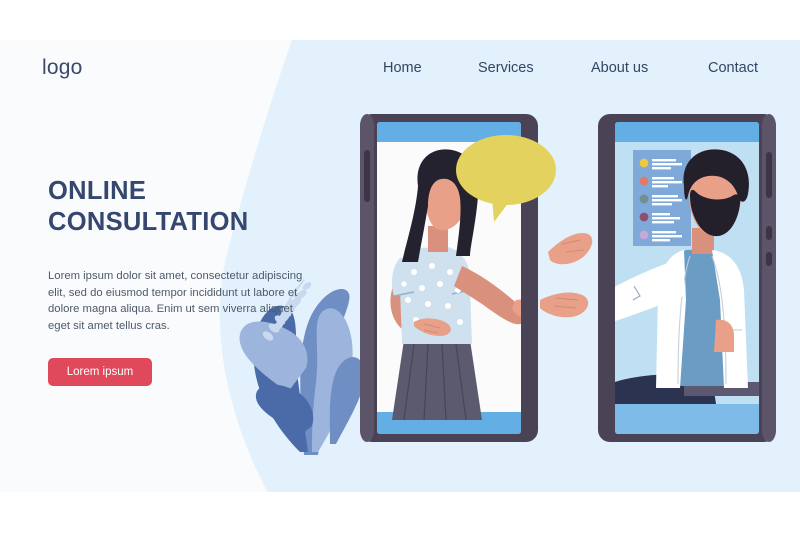 The width and height of the screenshot is (800, 533). Describe the element at coordinates (402, 68) in the screenshot. I see `nav-item-home: Home` at that location.